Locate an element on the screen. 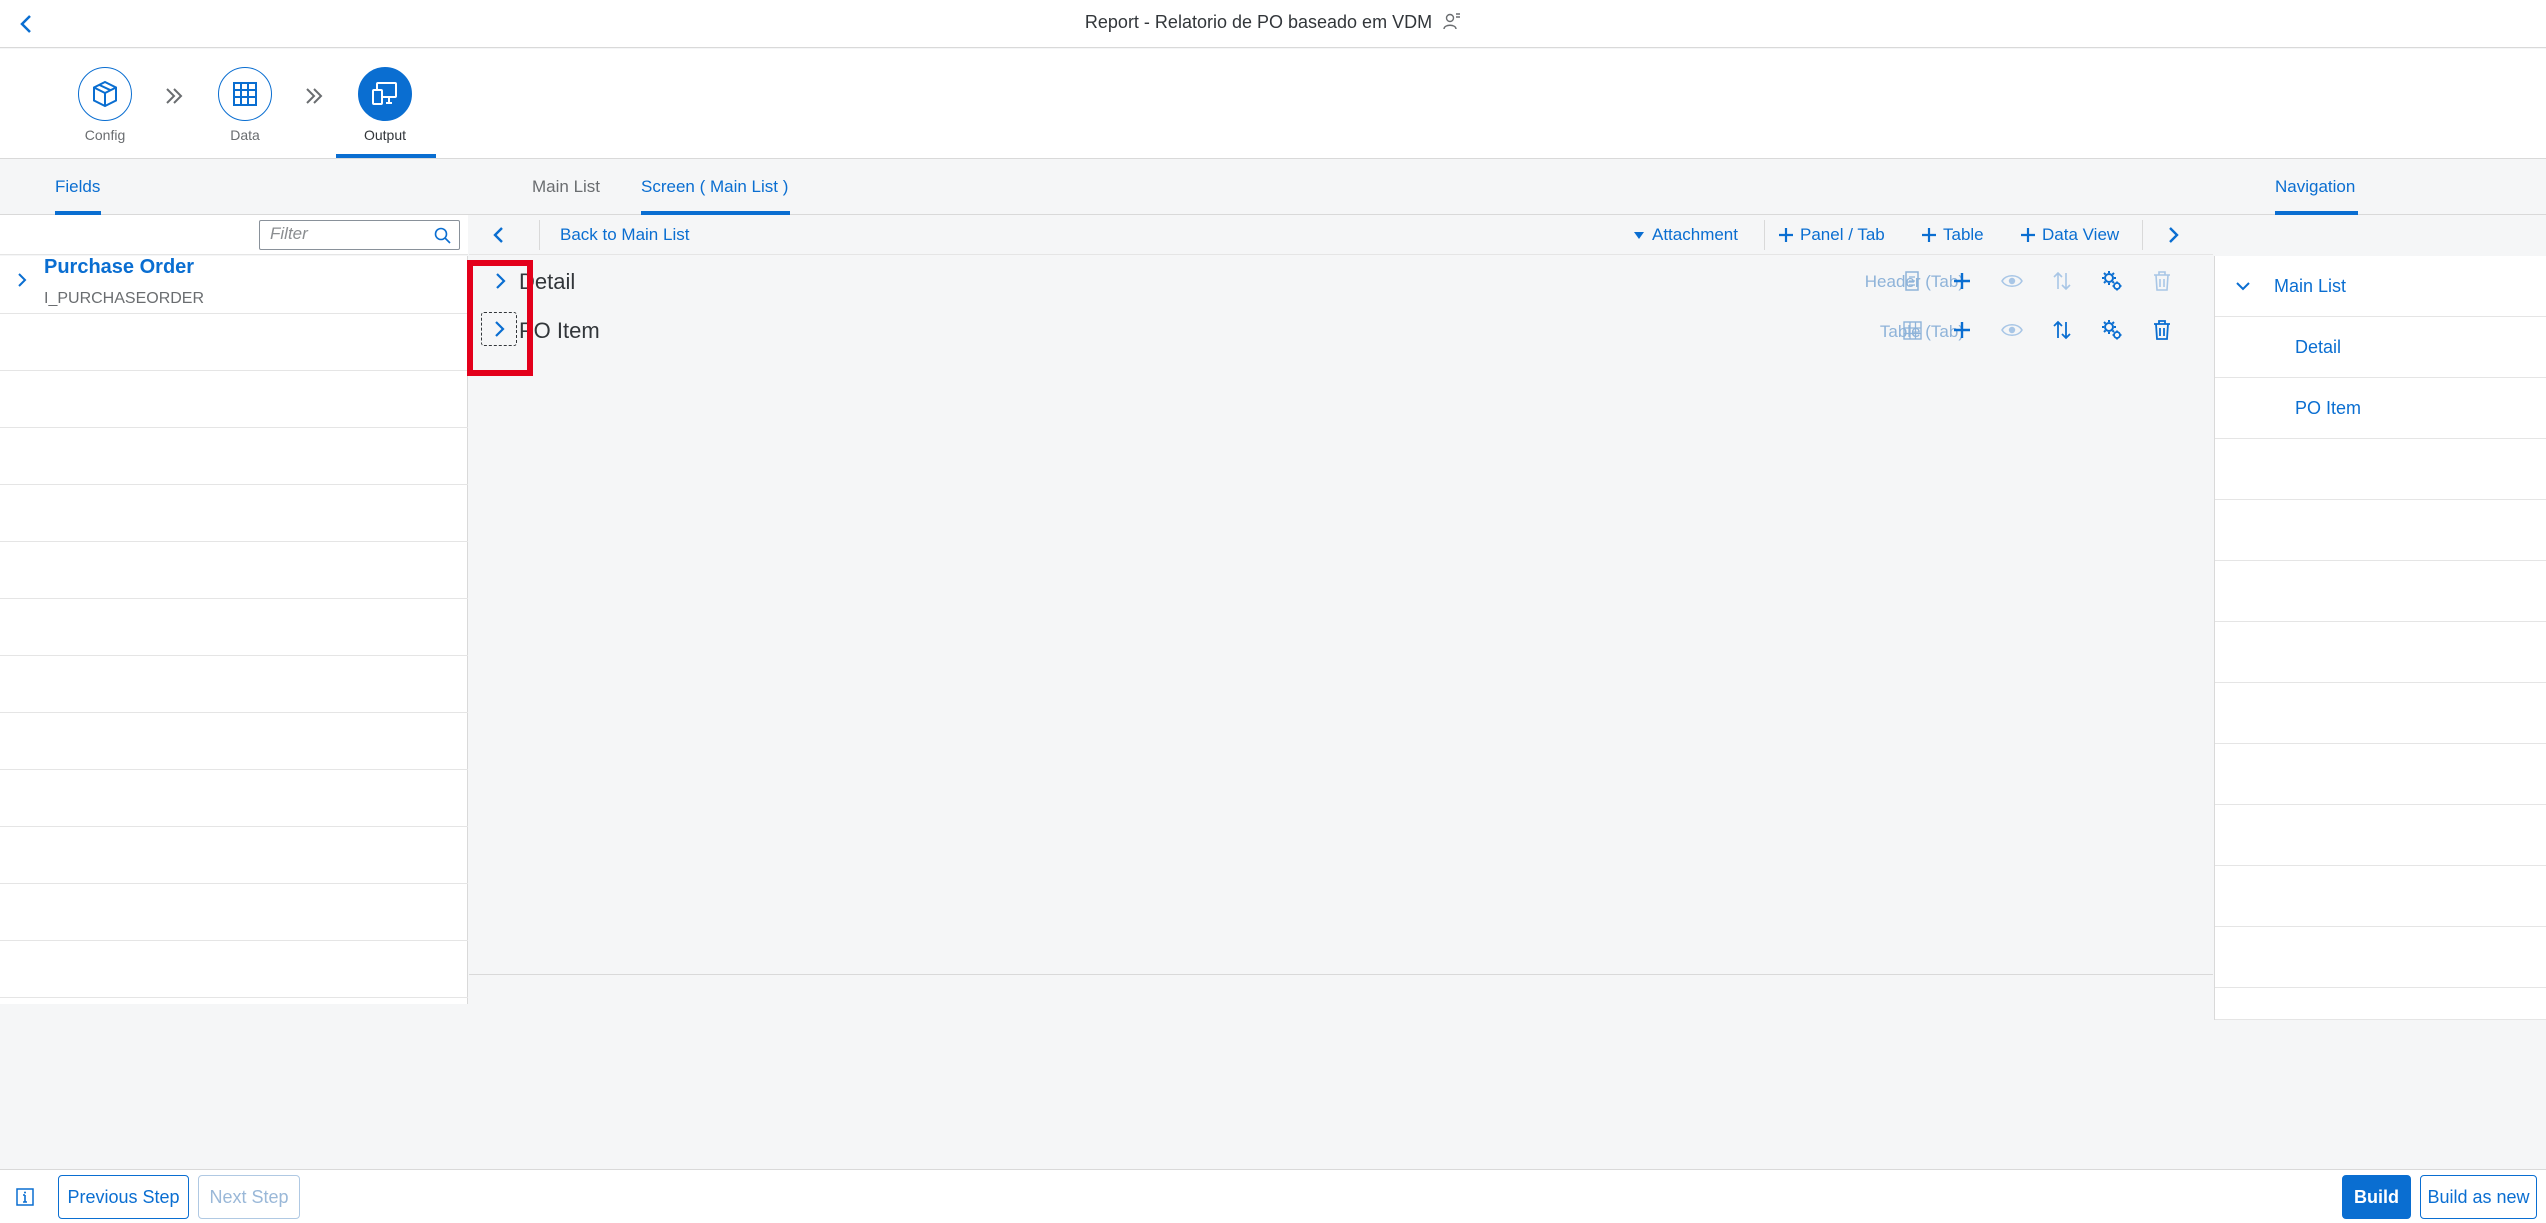 This screenshot has height=1223, width=2546. nav-item-detail: Detail is located at coordinates (2380, 347).